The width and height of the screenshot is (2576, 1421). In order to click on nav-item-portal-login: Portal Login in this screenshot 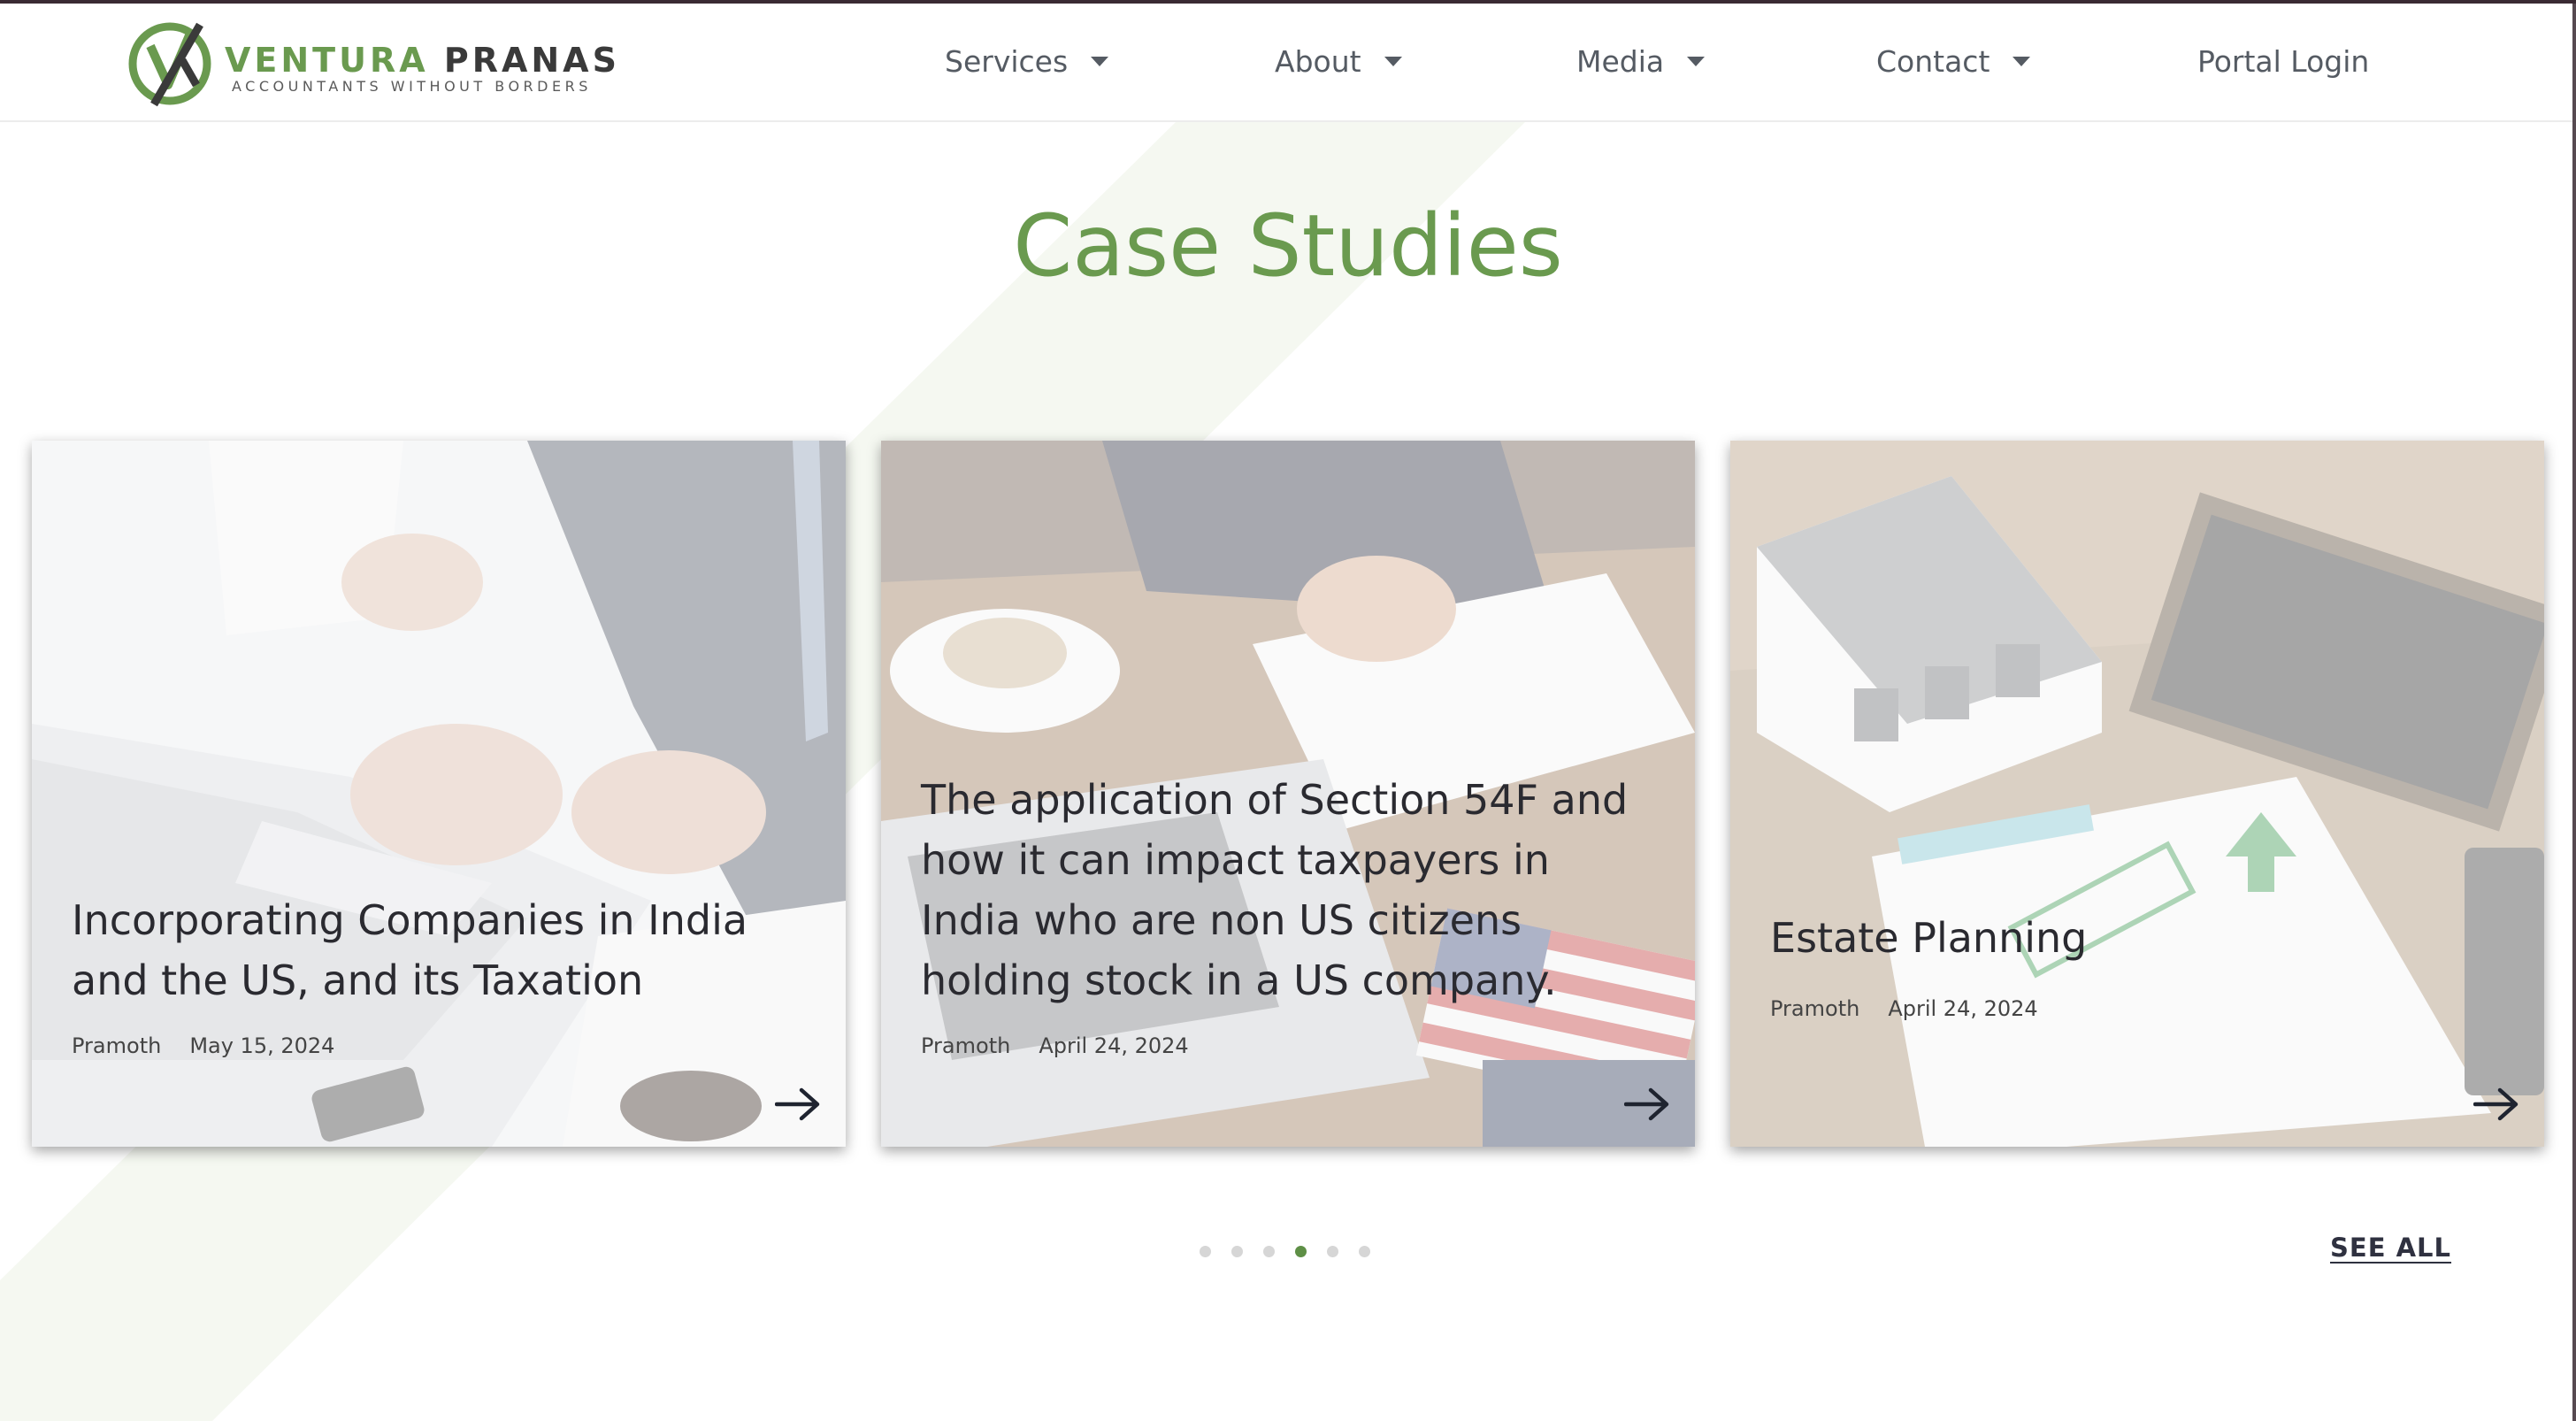, I will do `click(2283, 61)`.